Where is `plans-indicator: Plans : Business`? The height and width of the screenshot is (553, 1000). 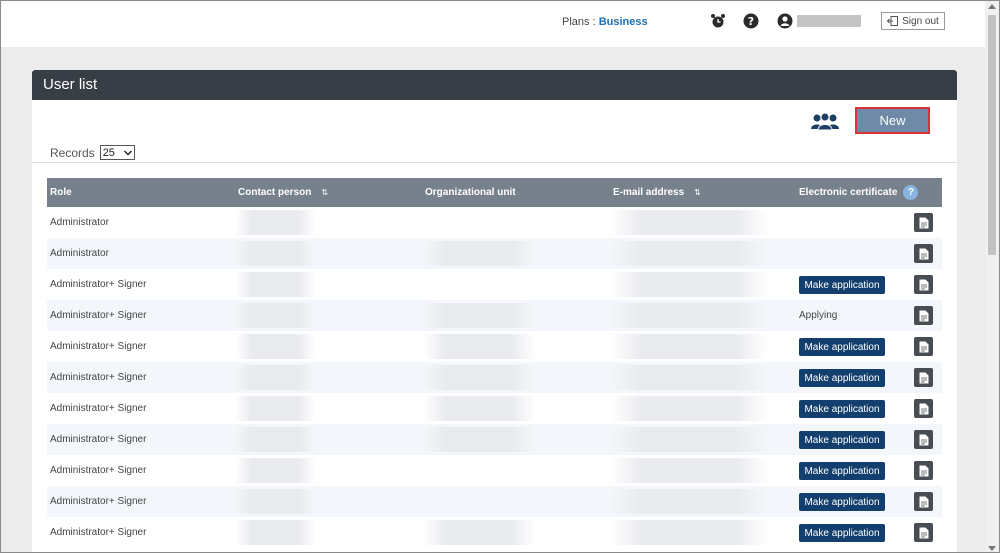 plans-indicator: Plans : Business is located at coordinates (605, 22).